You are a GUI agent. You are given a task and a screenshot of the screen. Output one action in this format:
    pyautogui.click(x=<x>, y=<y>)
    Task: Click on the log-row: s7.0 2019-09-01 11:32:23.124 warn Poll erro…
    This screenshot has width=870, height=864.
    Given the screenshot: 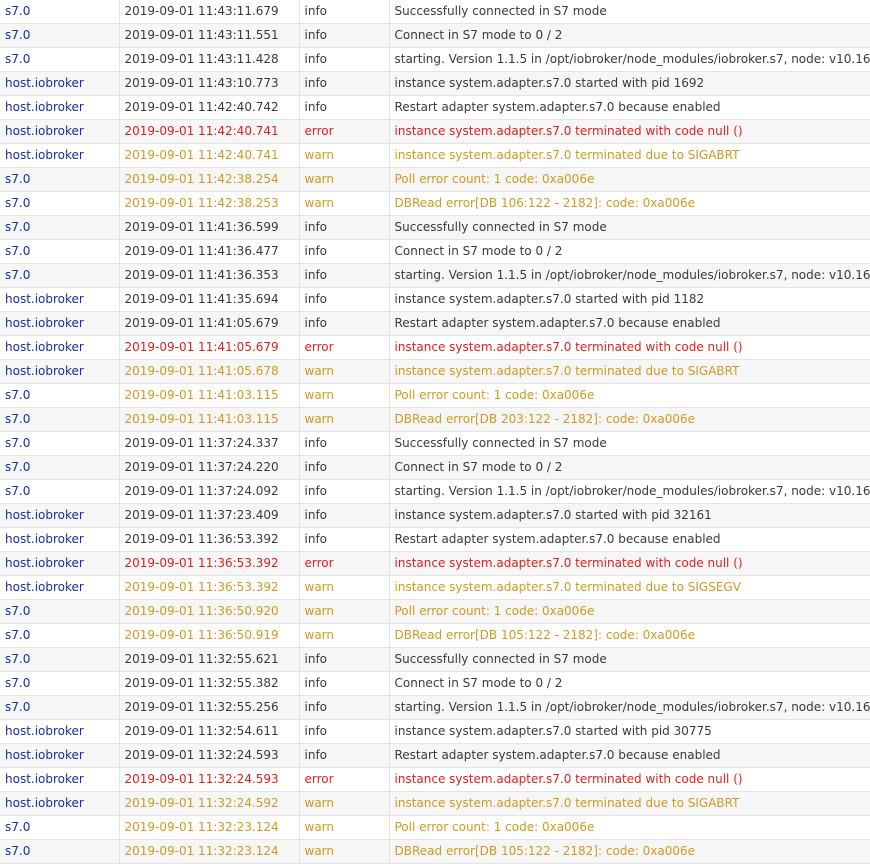 What is the action you would take?
    pyautogui.click(x=435, y=827)
    